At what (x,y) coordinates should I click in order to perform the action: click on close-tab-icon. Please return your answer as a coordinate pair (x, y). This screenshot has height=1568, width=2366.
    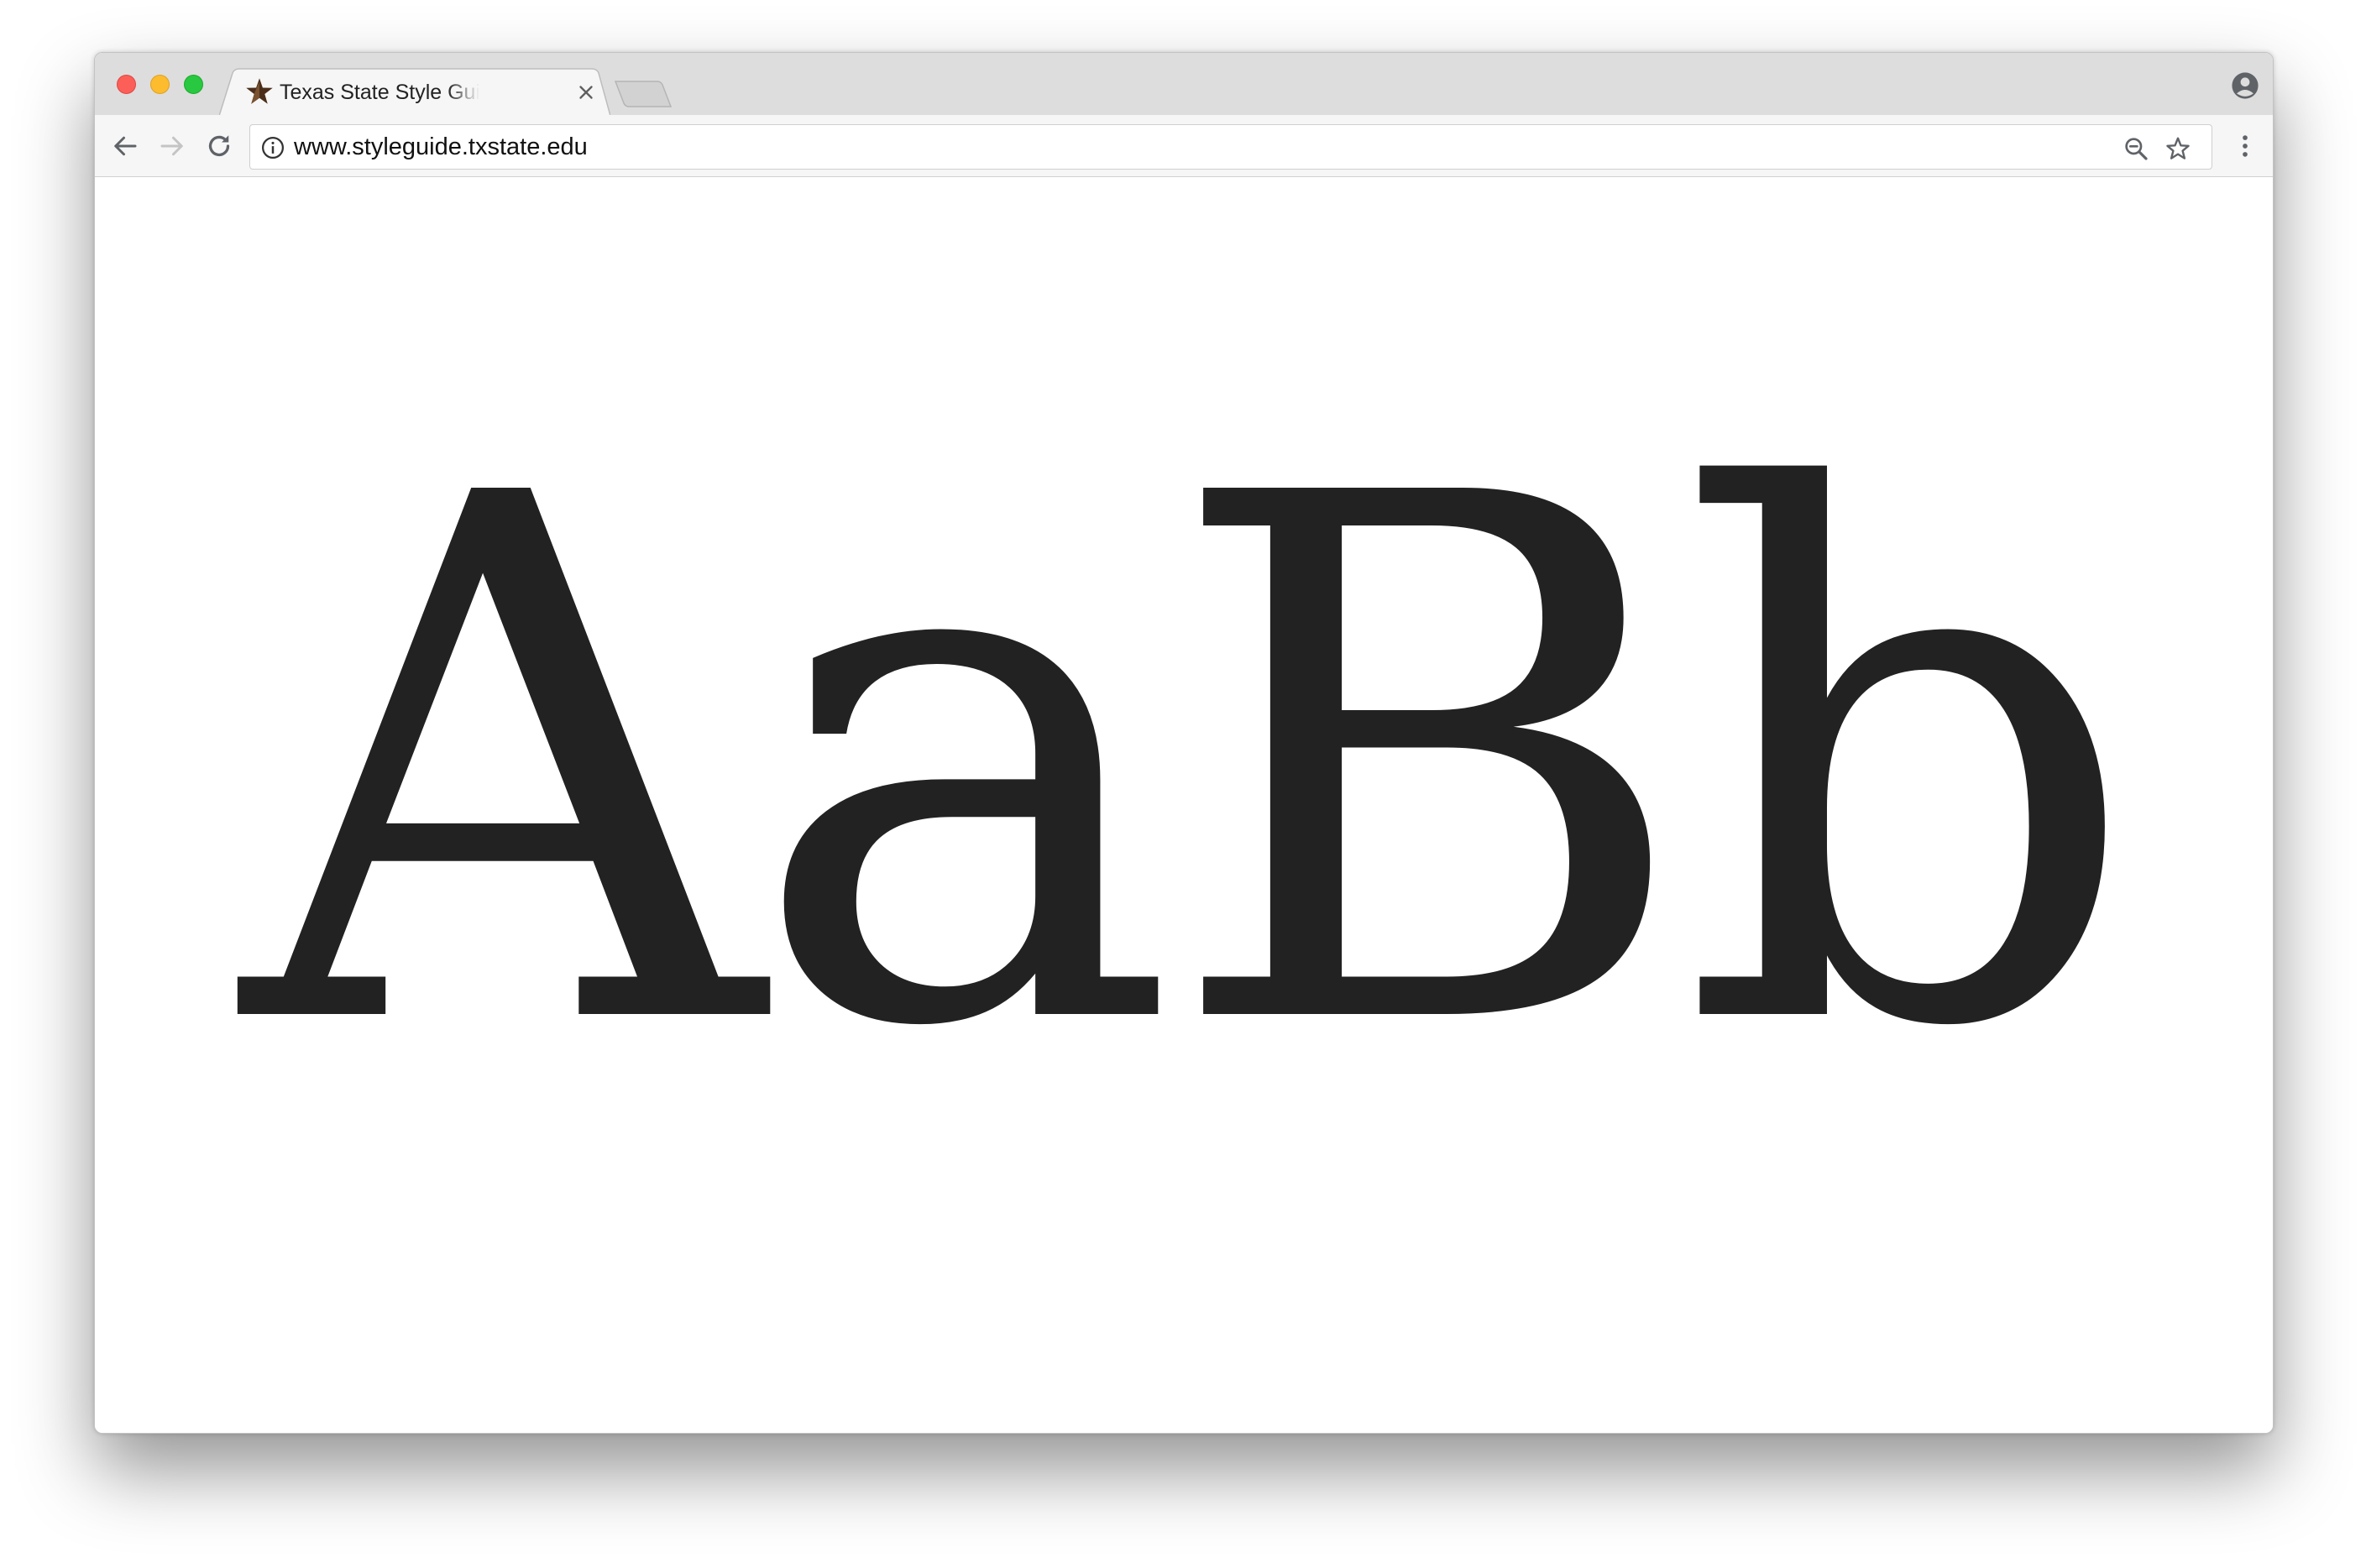
    Looking at the image, I should click on (586, 92).